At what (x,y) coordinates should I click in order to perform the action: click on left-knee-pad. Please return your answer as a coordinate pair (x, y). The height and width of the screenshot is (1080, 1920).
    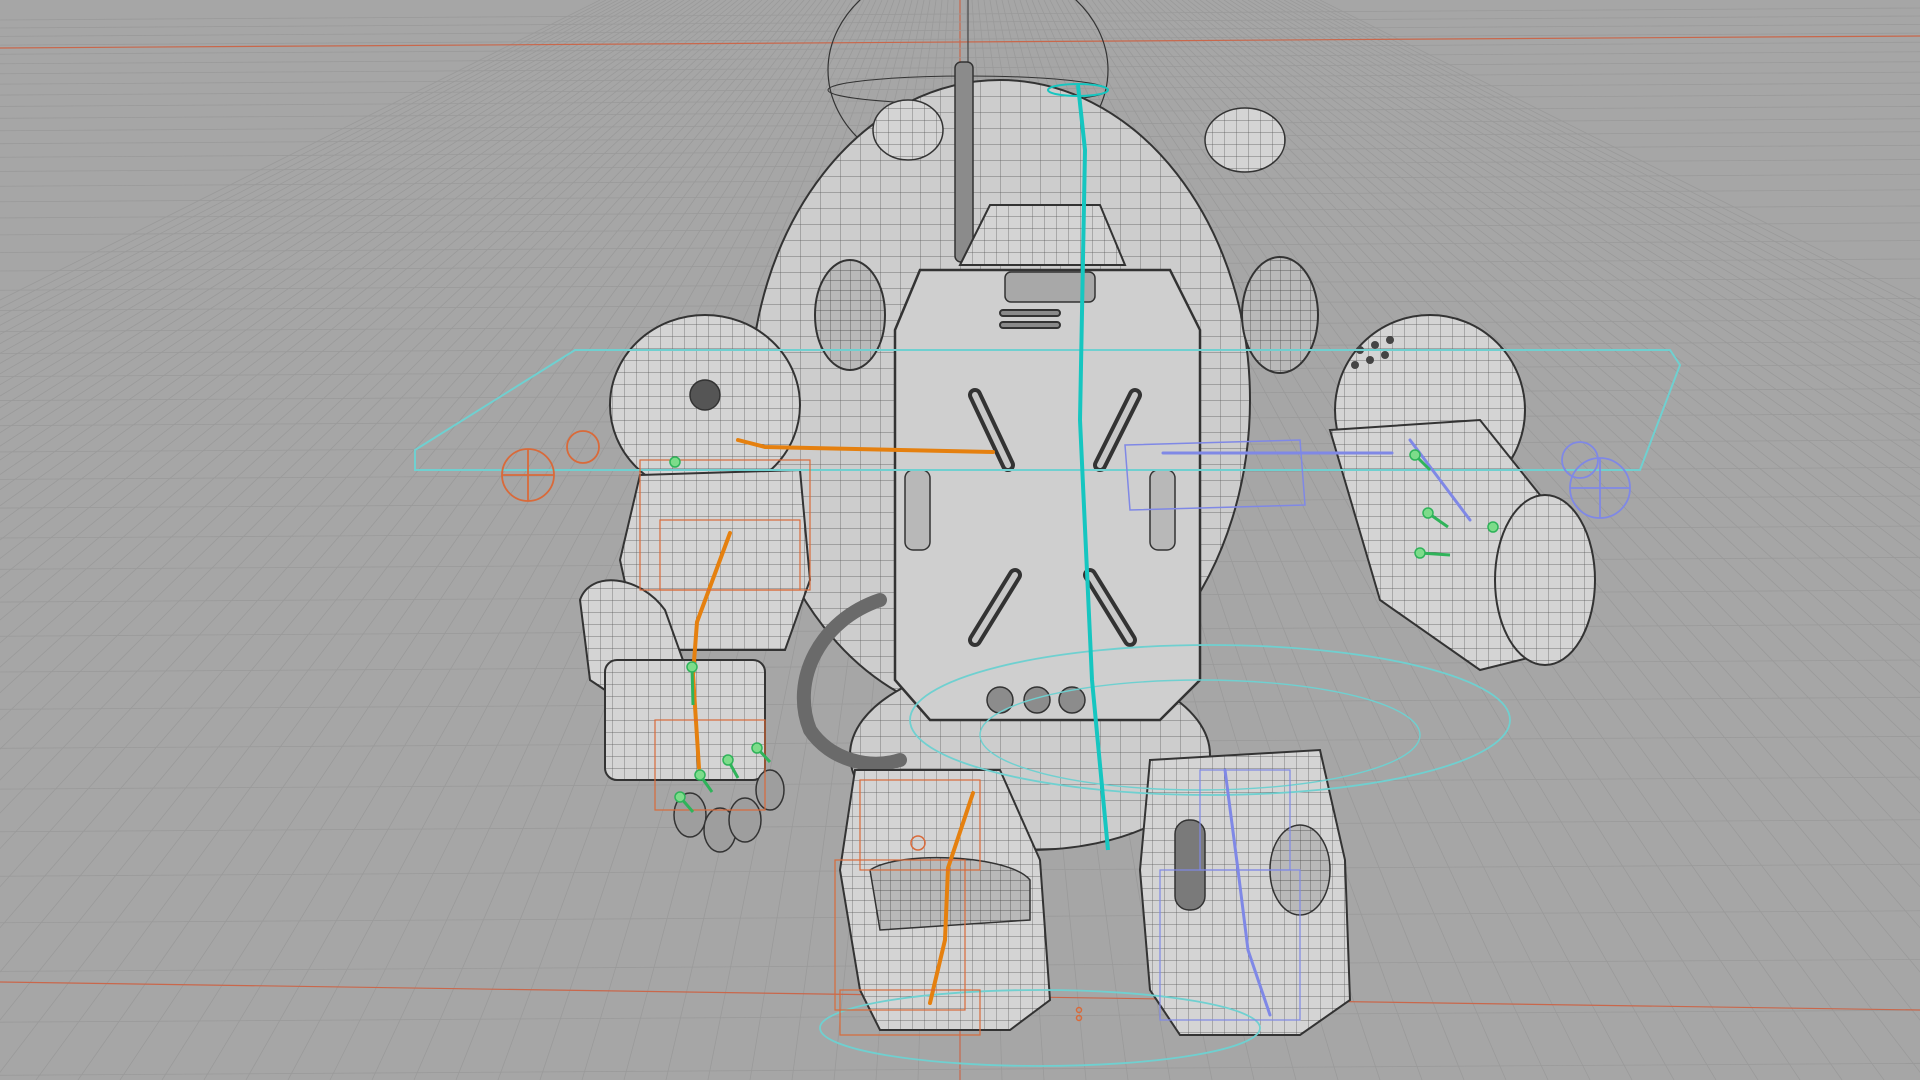
    Looking at the image, I should click on (950, 893).